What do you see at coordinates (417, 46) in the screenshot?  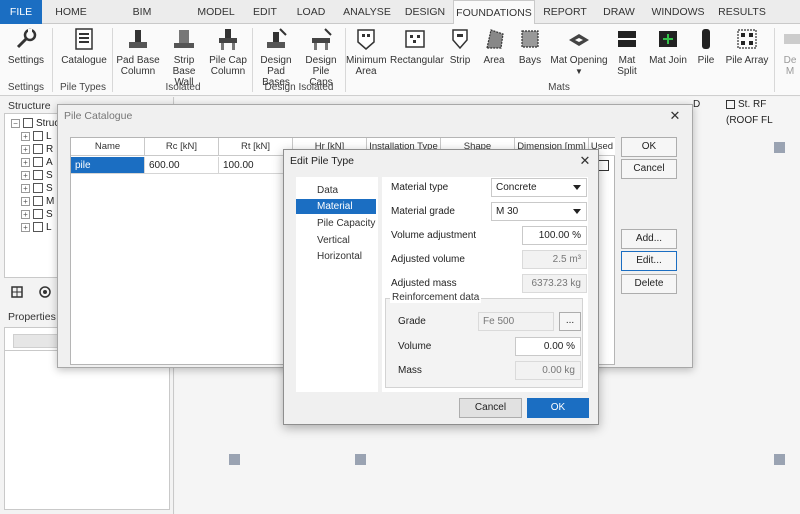 I see `rectangular-button: Rectangular` at bounding box center [417, 46].